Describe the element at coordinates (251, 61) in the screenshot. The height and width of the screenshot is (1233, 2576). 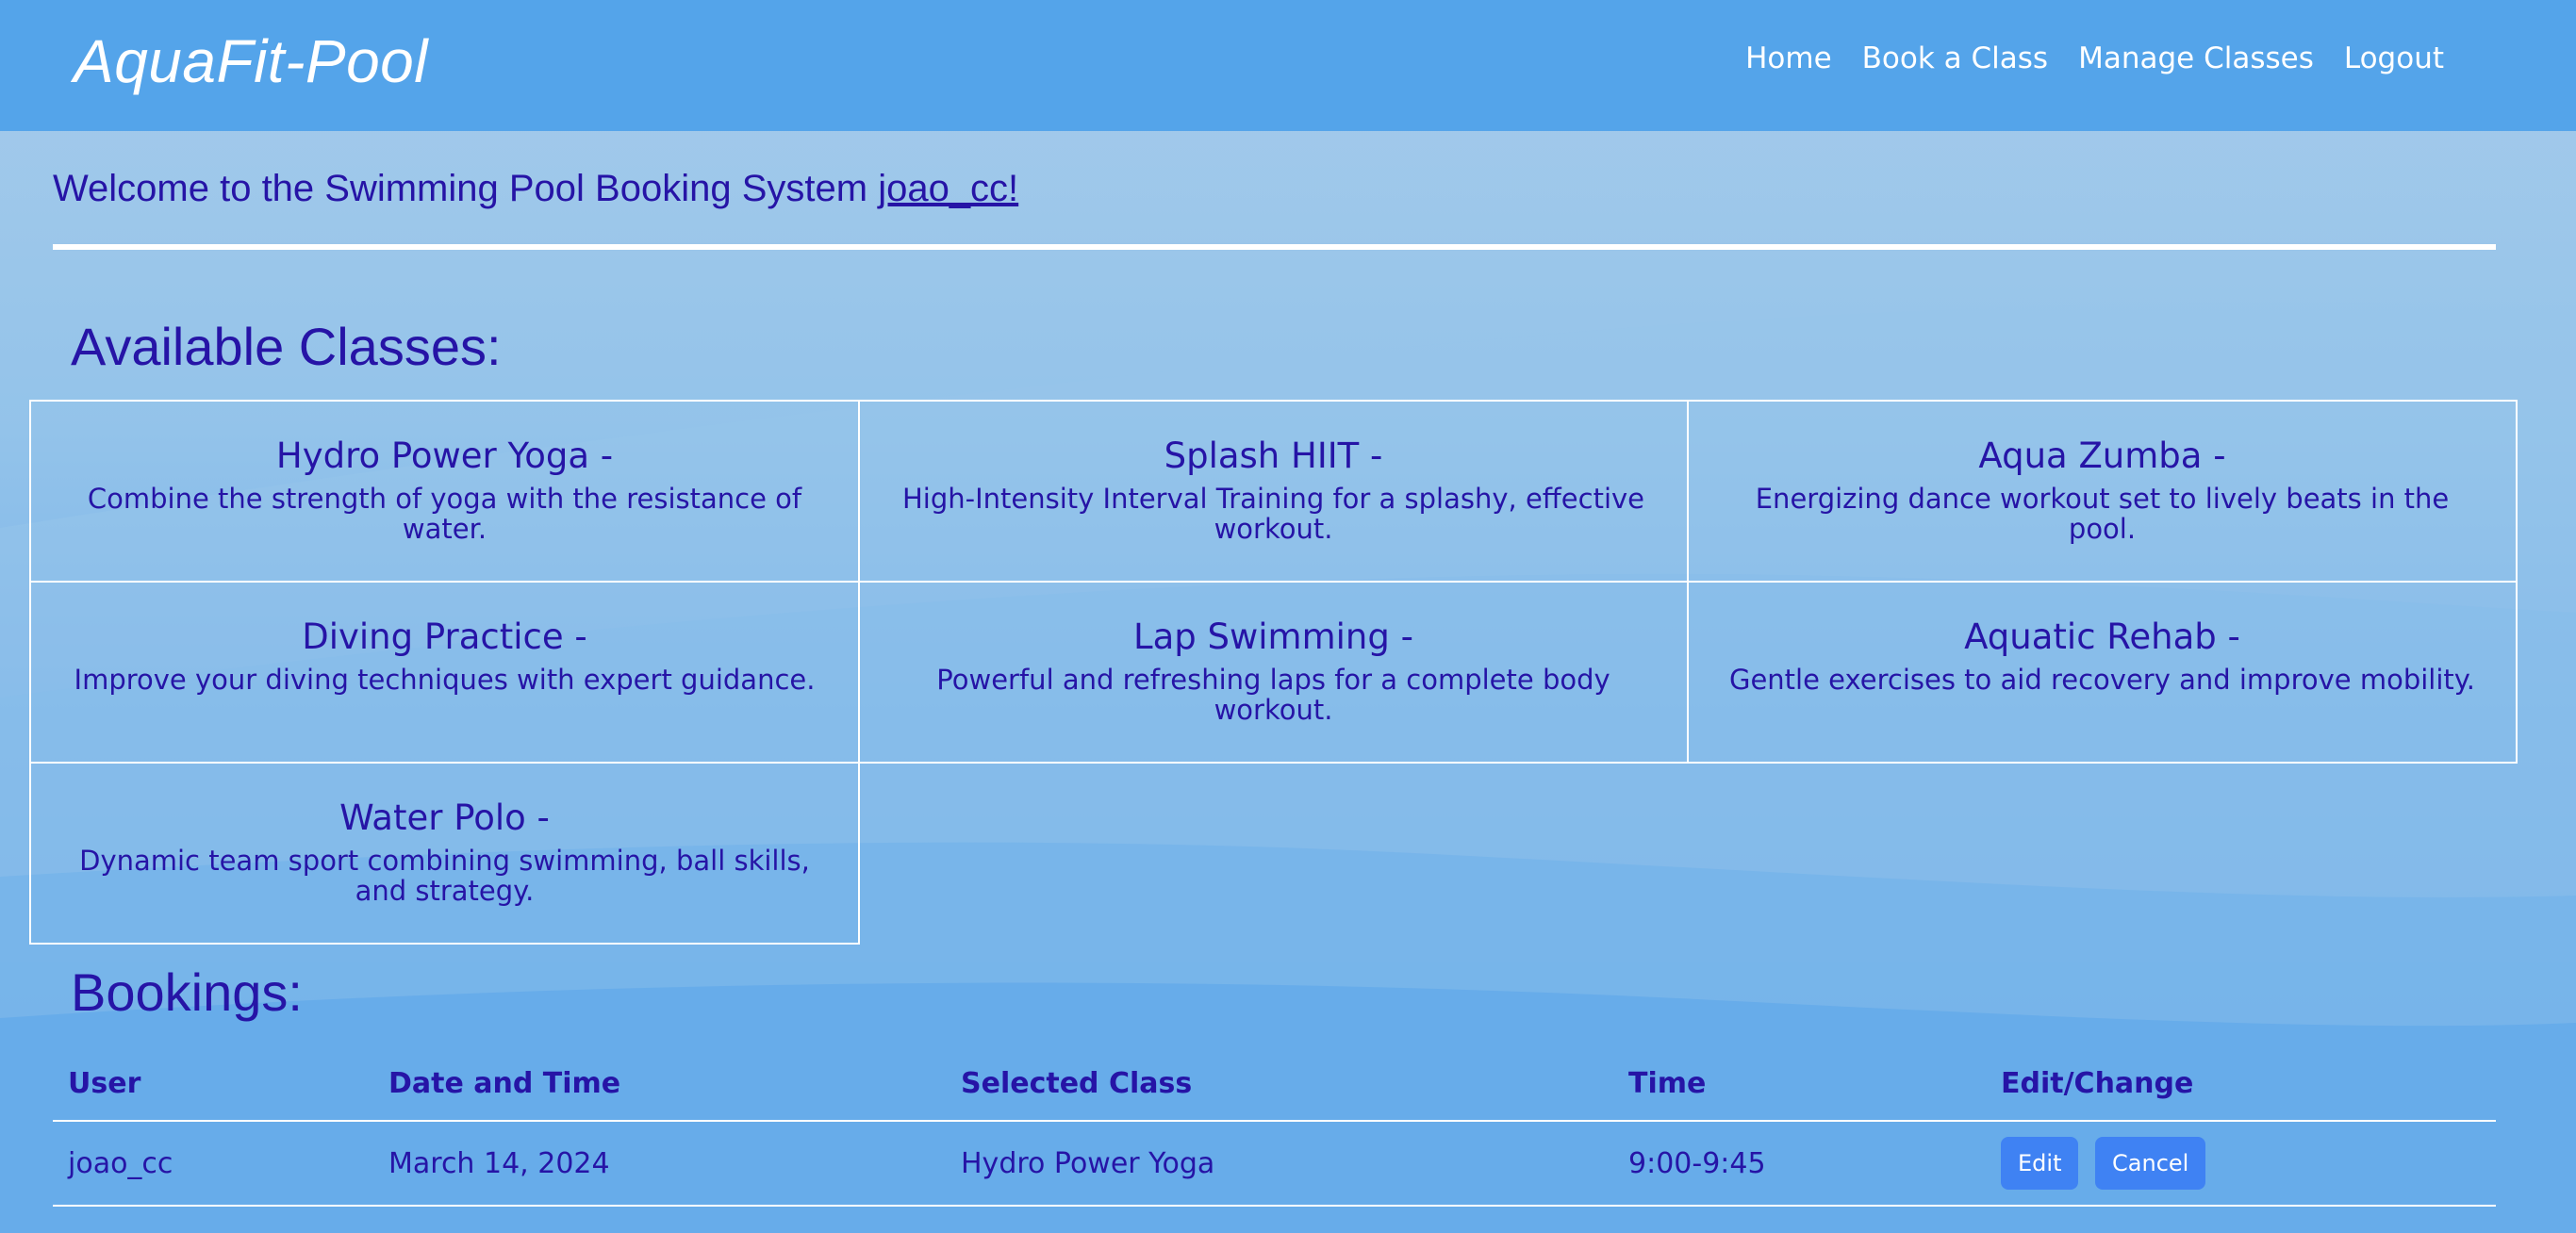
I see `brand-logo: AquaFit-Pool` at that location.